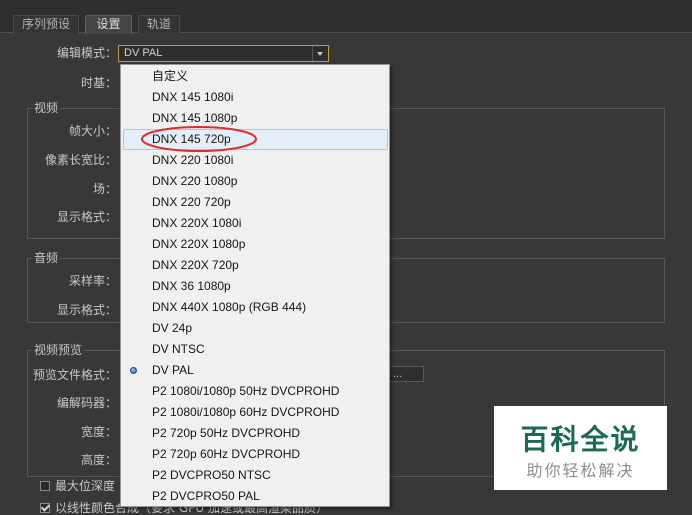  Describe the element at coordinates (255, 286) in the screenshot. I see `dropdown-option: DNX 36 1080p` at that location.